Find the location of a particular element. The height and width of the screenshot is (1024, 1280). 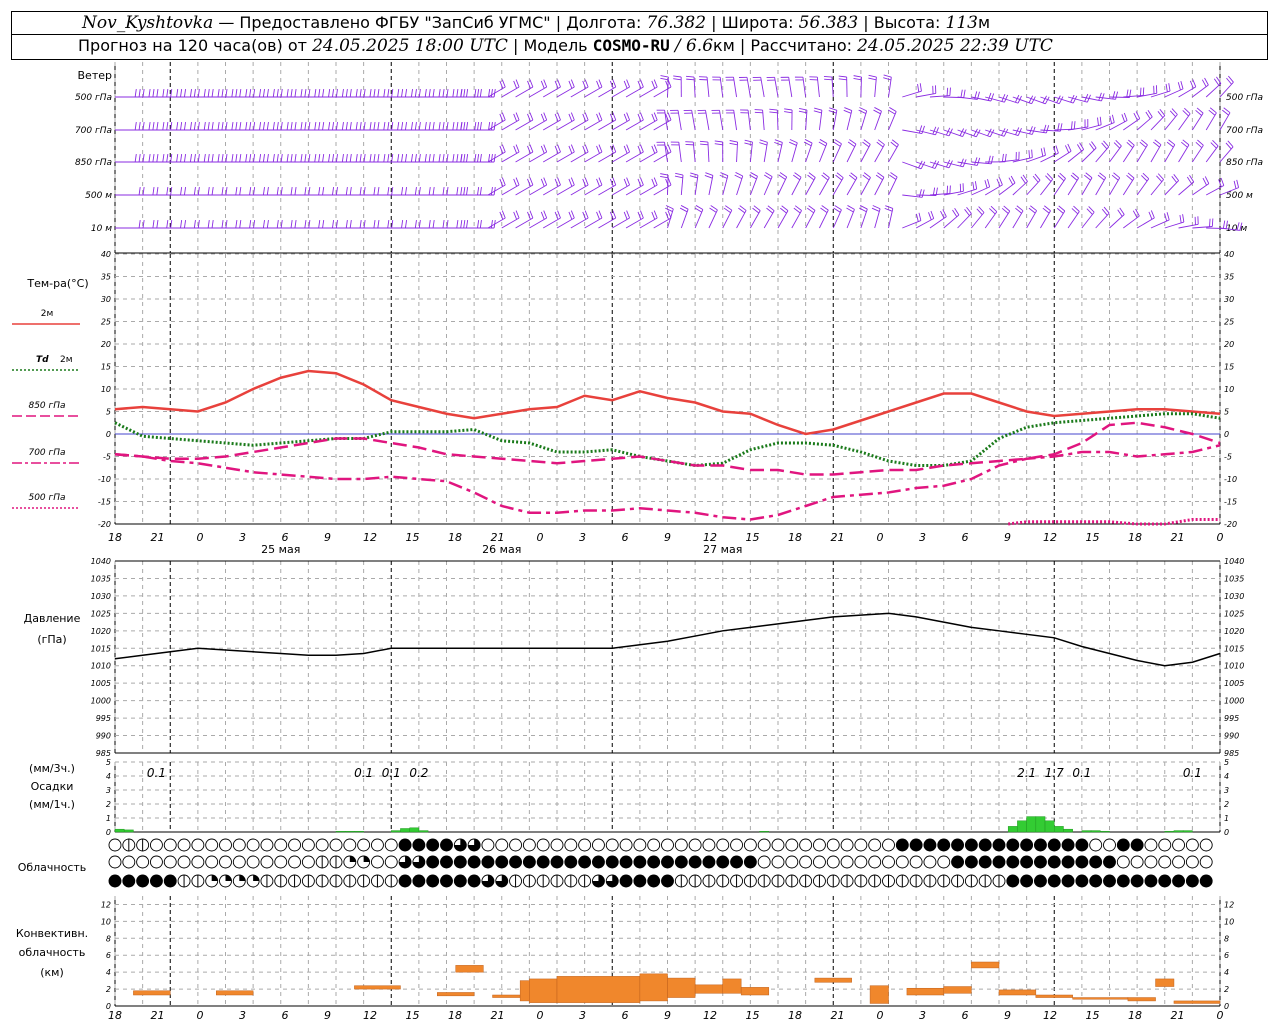

temp-panel-tick-right: -15 is located at coordinates (1230, 502).